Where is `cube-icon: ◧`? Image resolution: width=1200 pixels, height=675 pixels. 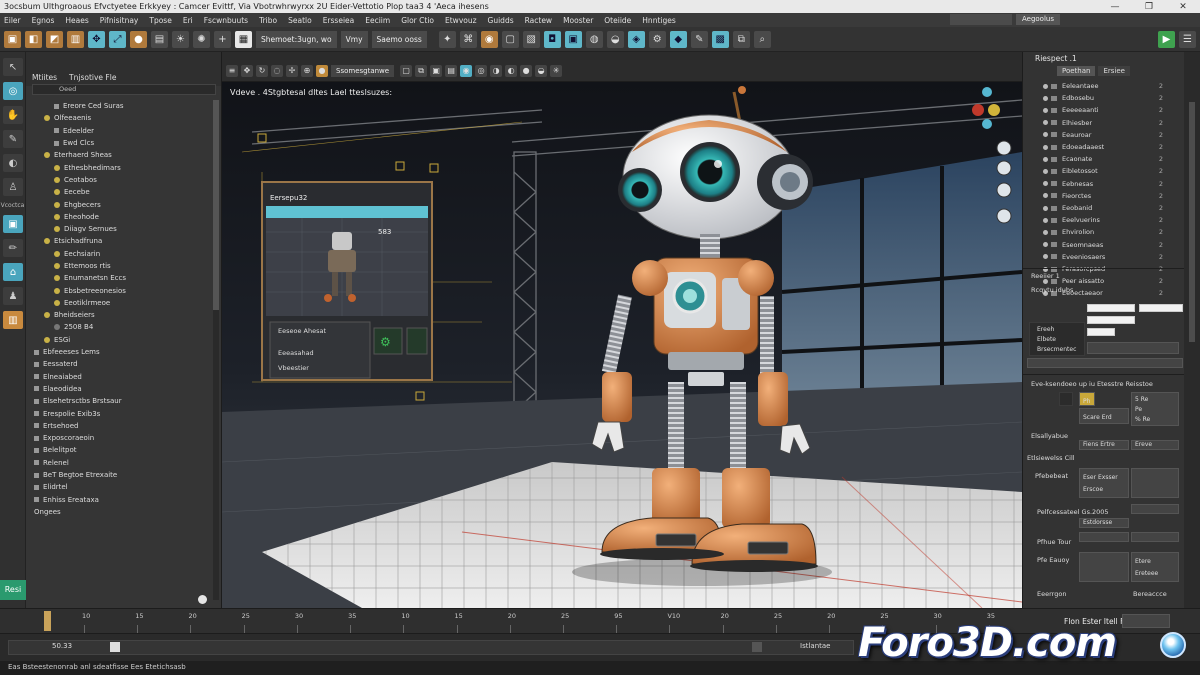
cube-icon: ◧ is located at coordinates (33, 39).